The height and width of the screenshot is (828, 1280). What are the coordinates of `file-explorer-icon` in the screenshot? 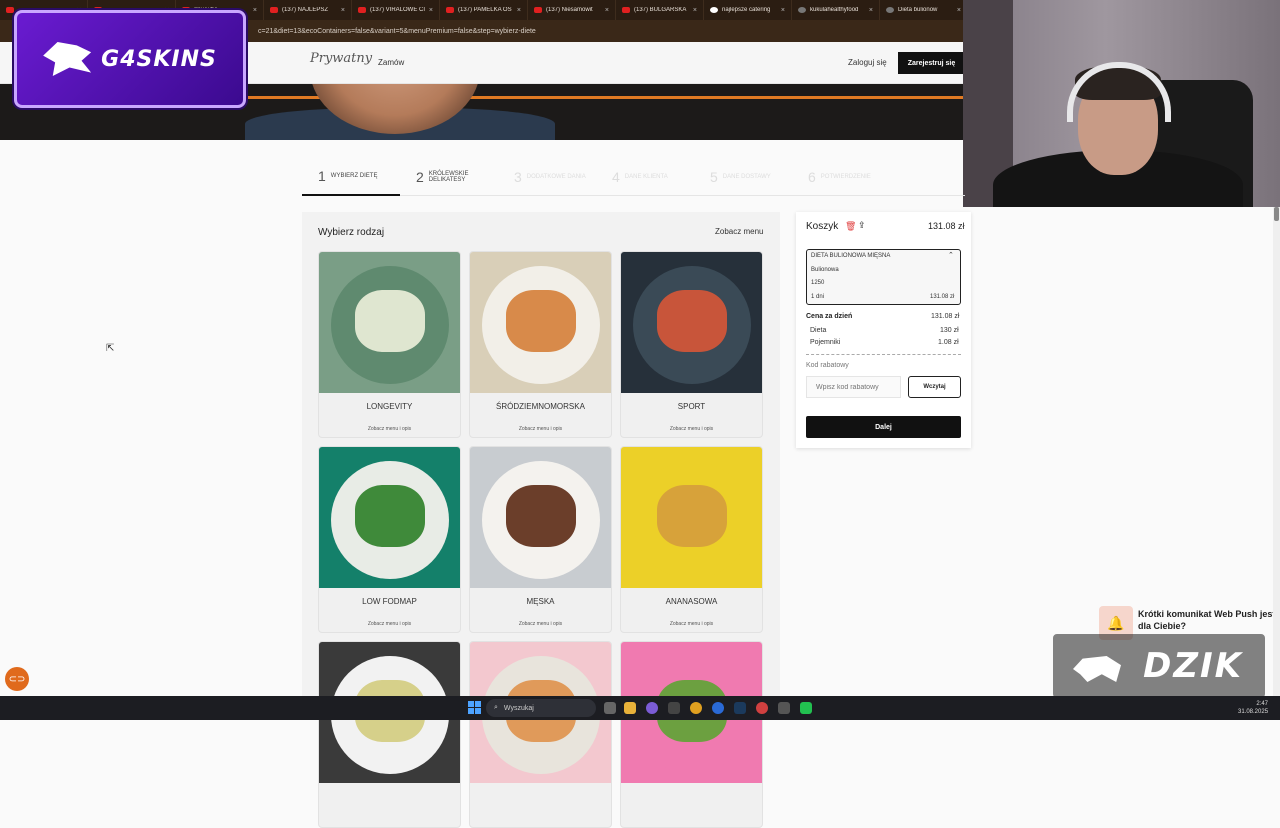 It's located at (630, 708).